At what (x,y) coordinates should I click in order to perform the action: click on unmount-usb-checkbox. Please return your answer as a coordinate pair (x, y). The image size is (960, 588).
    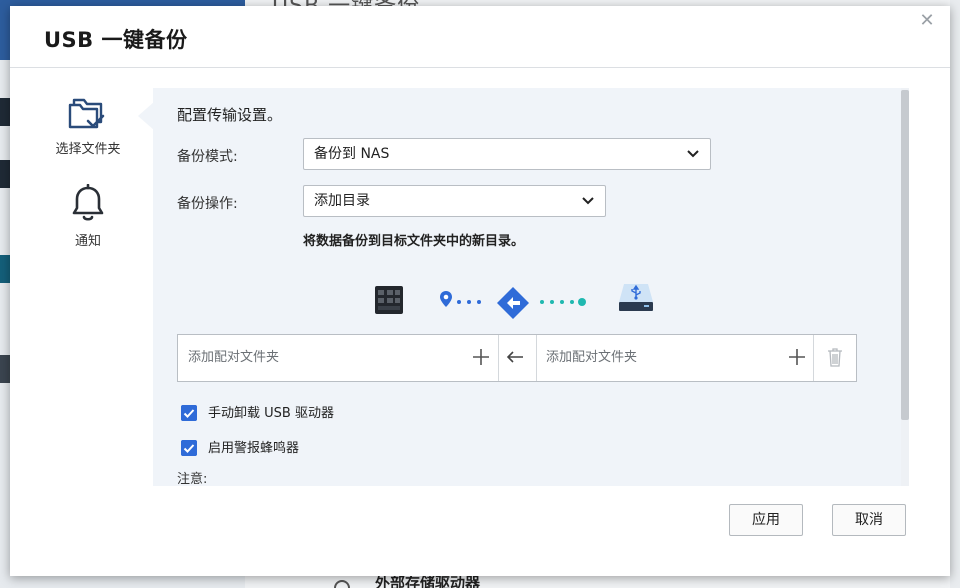
    Looking at the image, I should click on (189, 413).